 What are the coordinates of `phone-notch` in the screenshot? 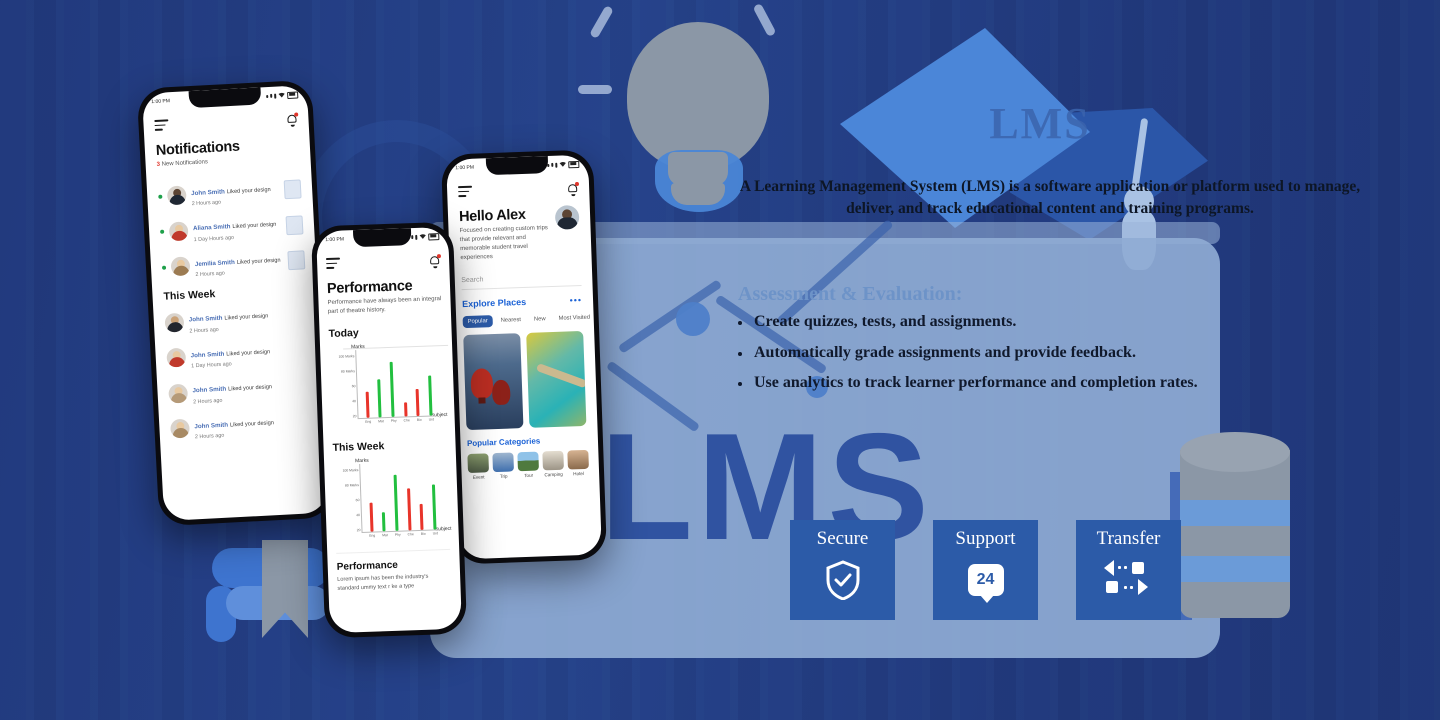 It's located at (517, 166).